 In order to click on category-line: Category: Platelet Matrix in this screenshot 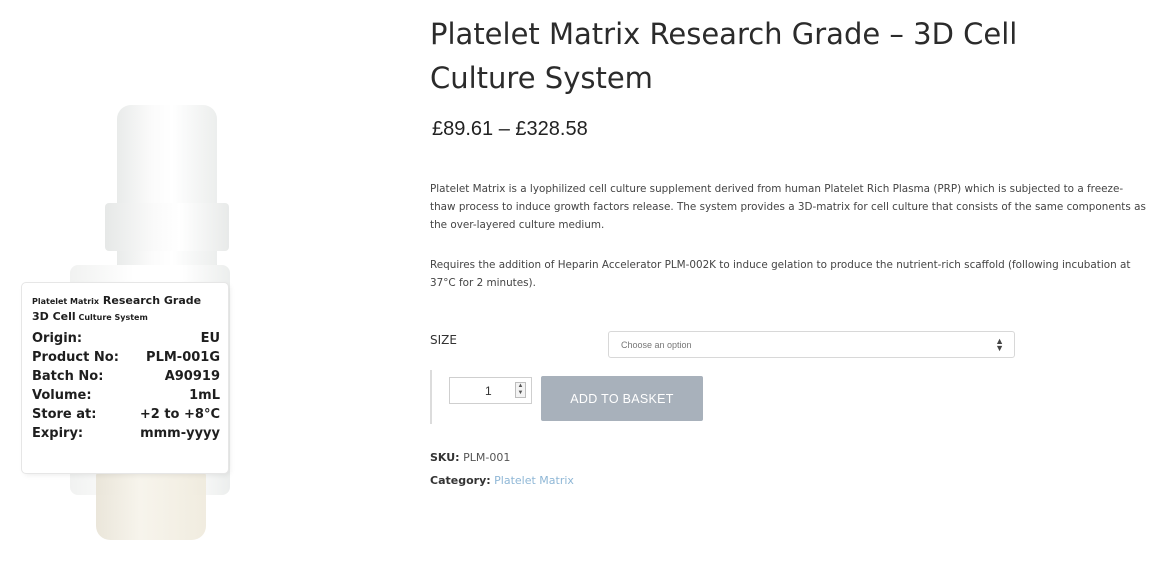, I will do `click(502, 480)`.